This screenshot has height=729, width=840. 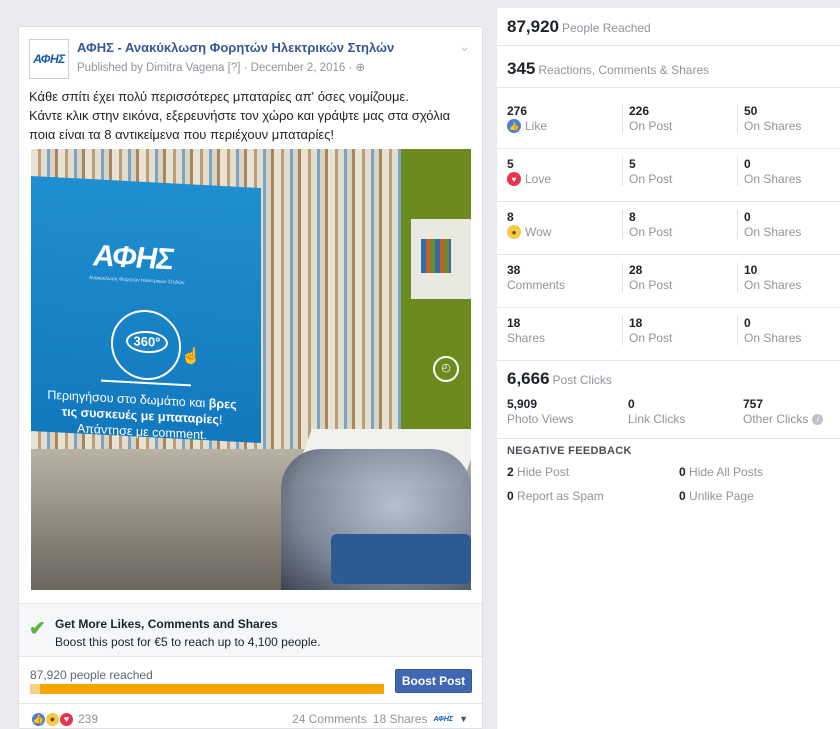 I want to click on hide-all-label: Hide All Posts, so click(x=726, y=472).